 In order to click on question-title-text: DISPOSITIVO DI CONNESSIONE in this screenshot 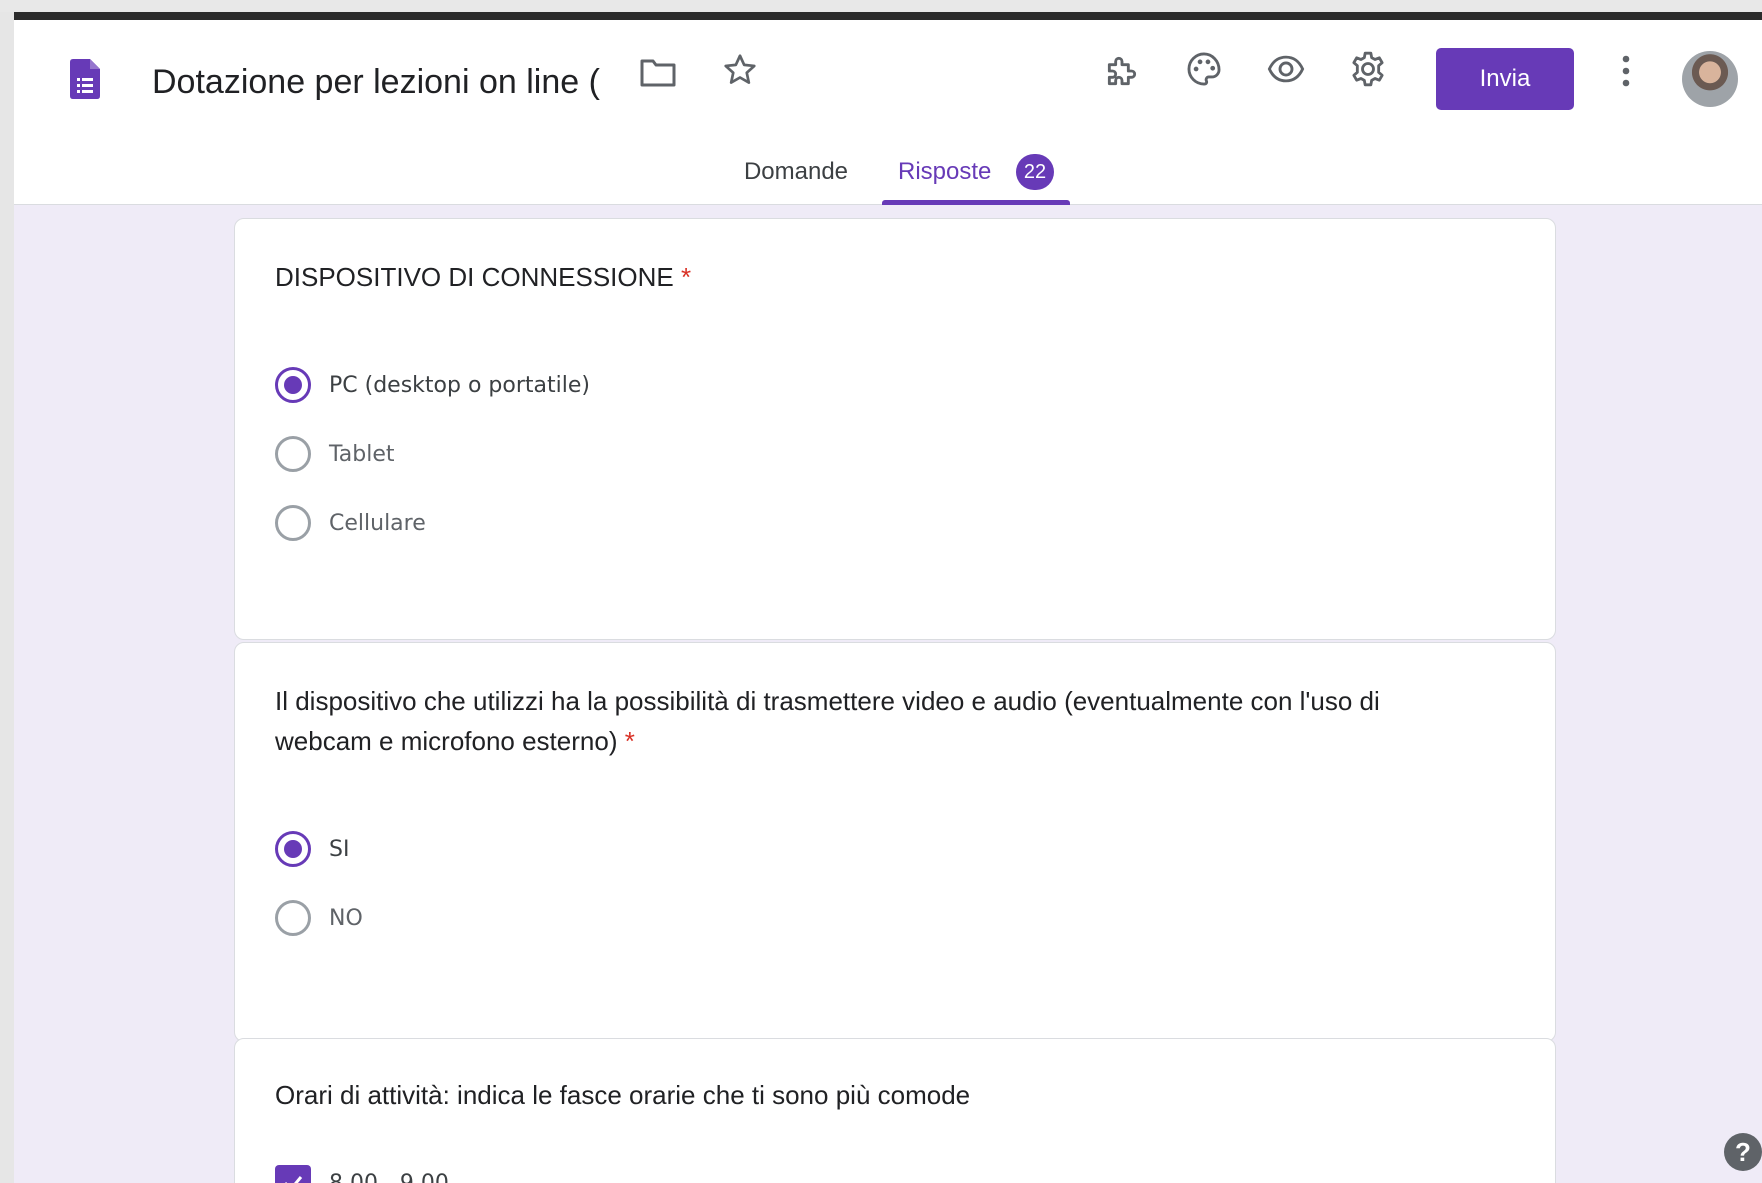, I will do `click(474, 277)`.